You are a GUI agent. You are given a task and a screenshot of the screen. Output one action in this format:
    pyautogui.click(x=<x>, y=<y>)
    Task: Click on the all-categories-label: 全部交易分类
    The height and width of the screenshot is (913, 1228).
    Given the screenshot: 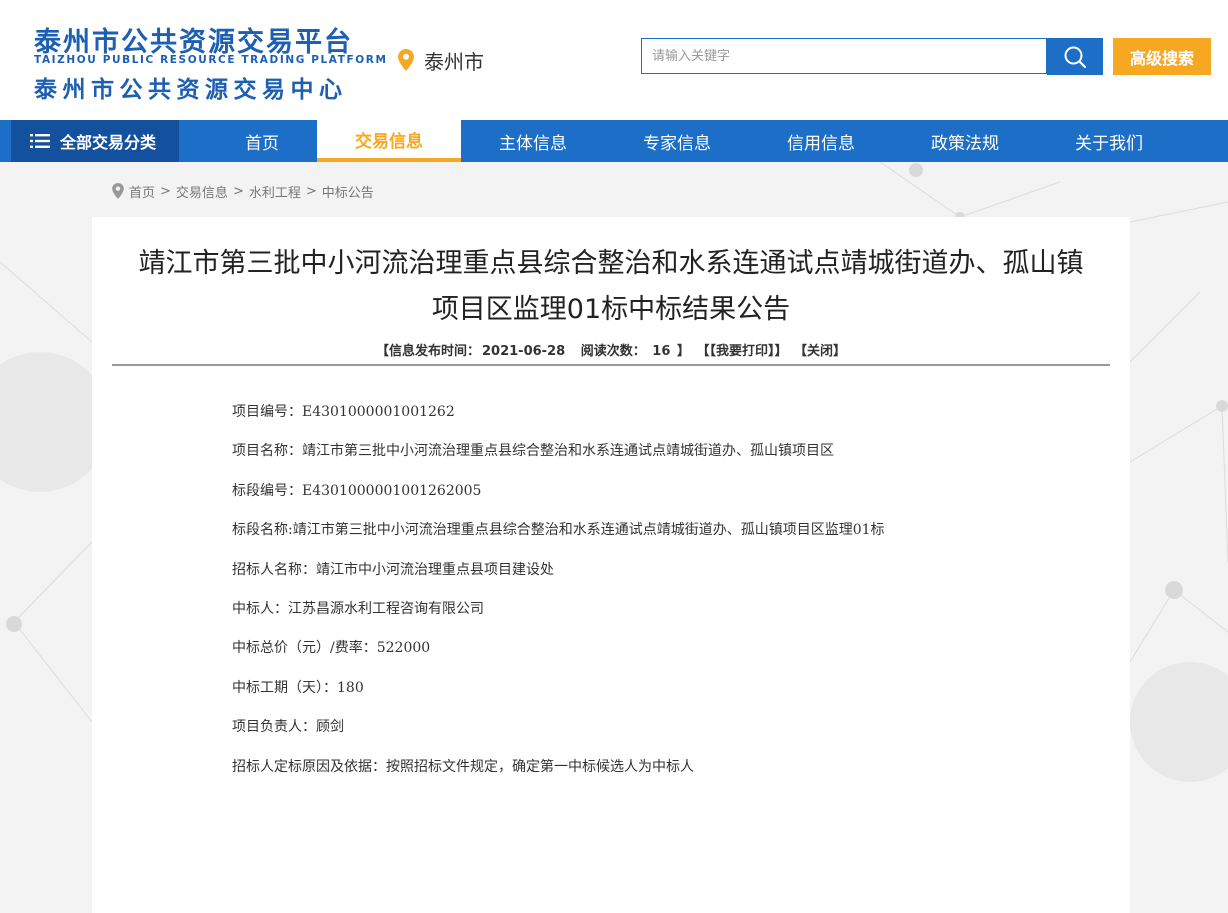 What is the action you would take?
    pyautogui.click(x=108, y=142)
    